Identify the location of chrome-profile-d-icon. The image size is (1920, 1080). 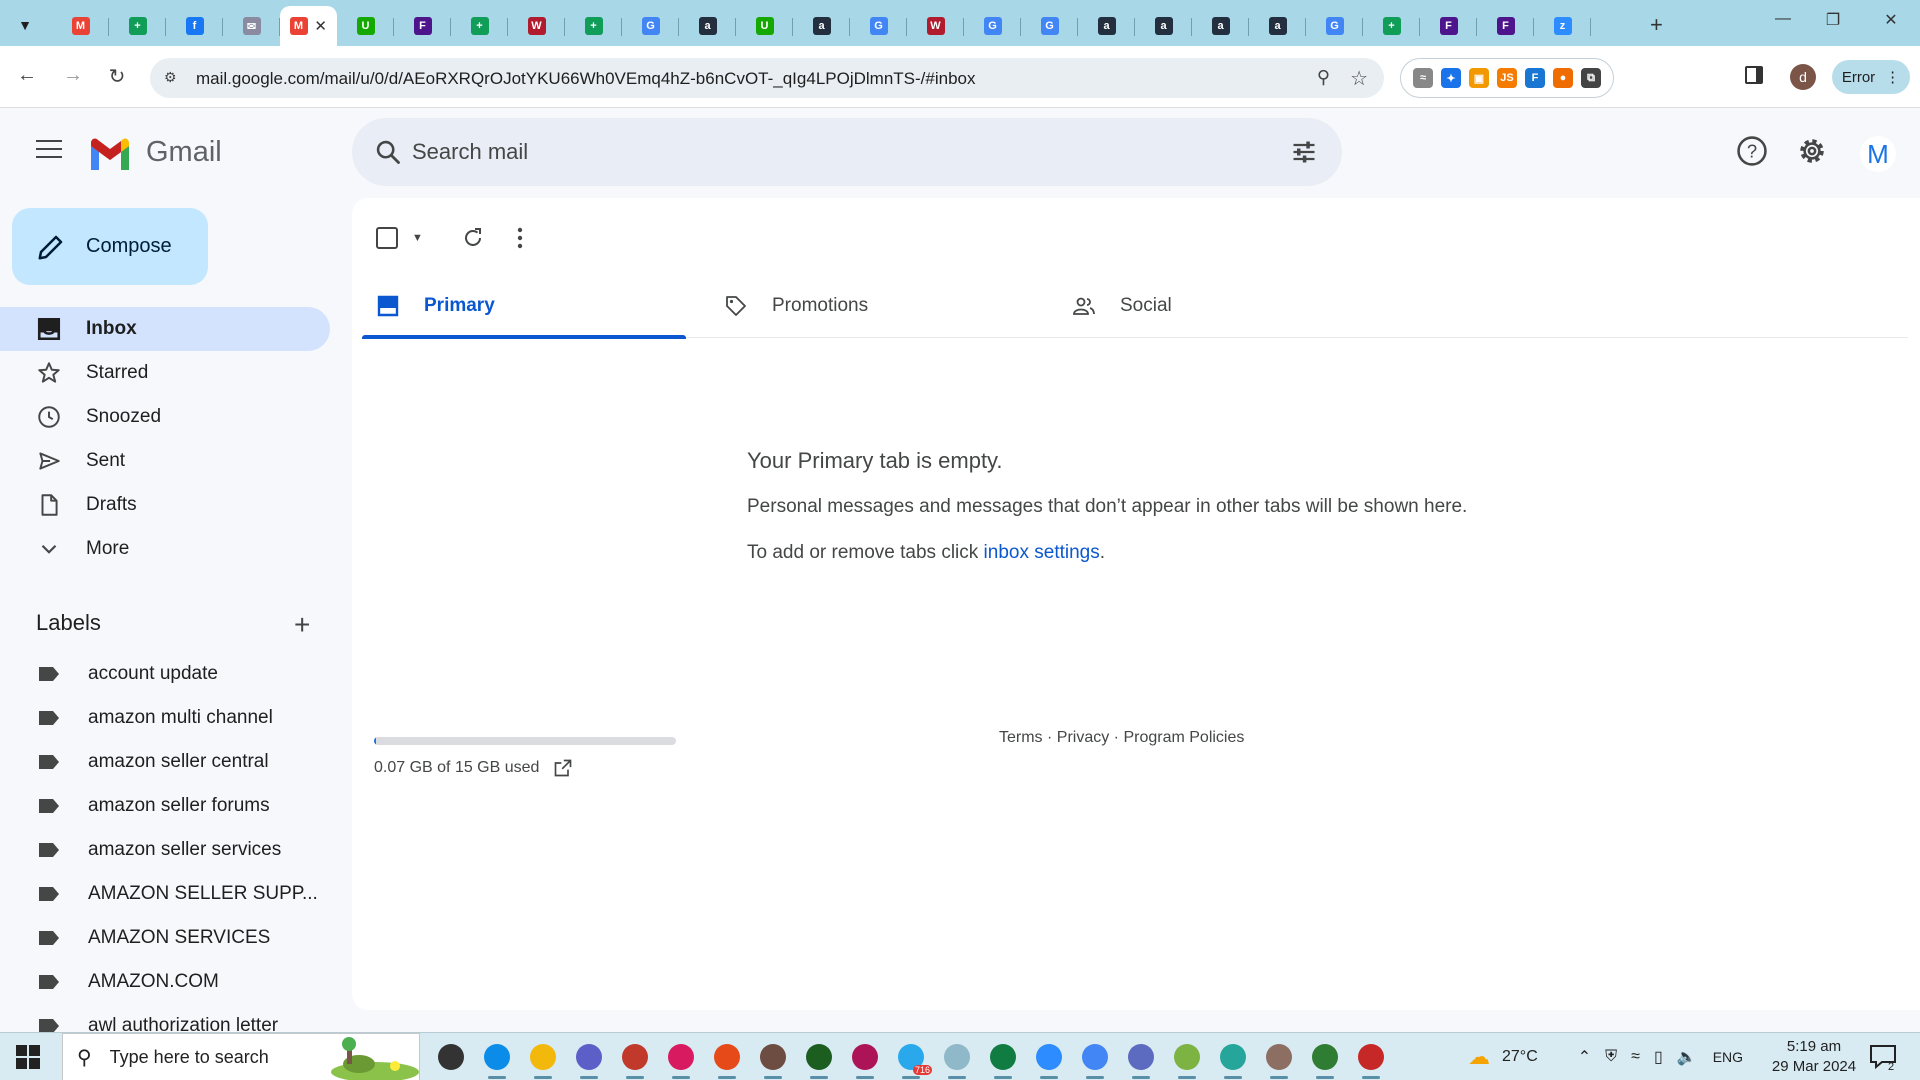
(635, 1059).